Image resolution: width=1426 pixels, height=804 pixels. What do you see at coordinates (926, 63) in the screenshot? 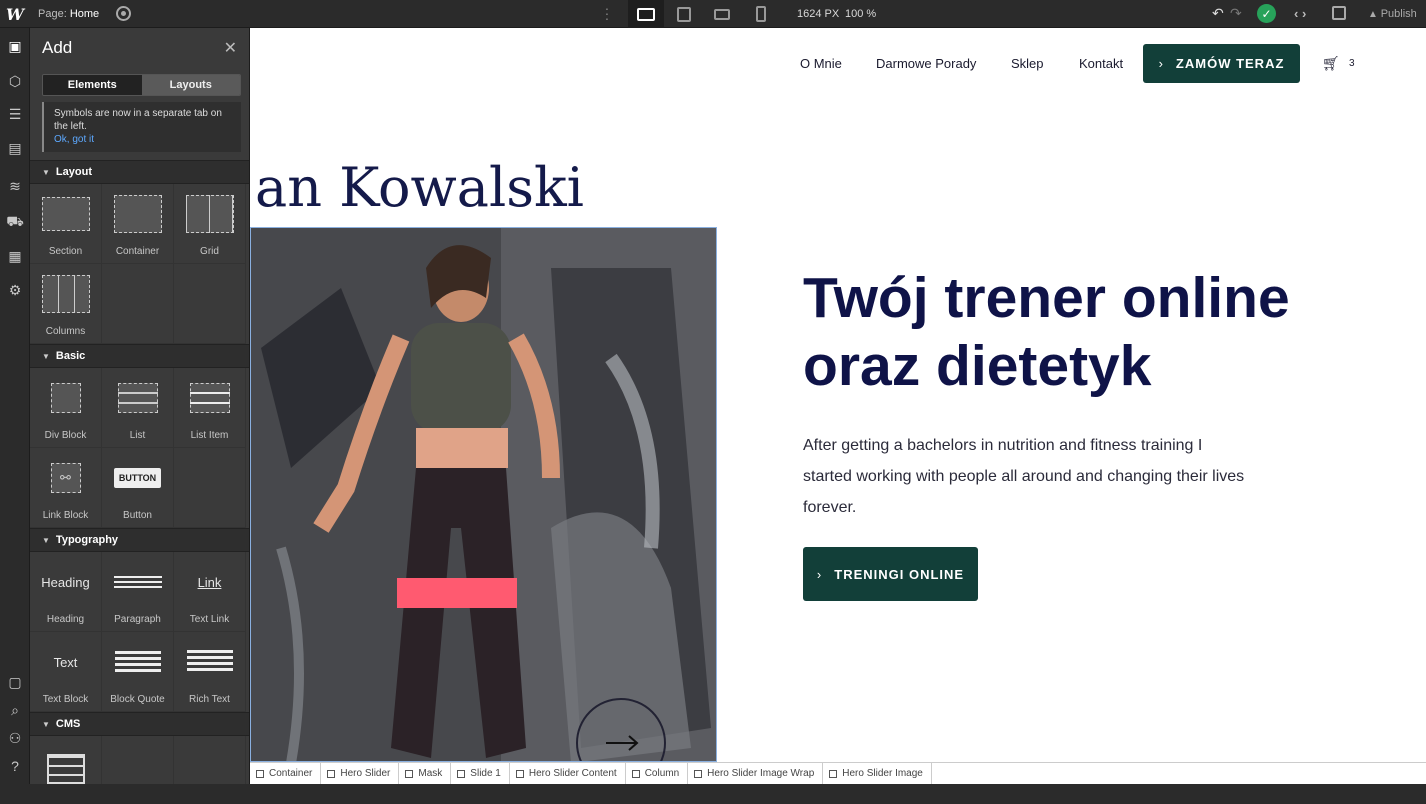
I see `nav-link-darmowe-porady: Darmowe Porady` at bounding box center [926, 63].